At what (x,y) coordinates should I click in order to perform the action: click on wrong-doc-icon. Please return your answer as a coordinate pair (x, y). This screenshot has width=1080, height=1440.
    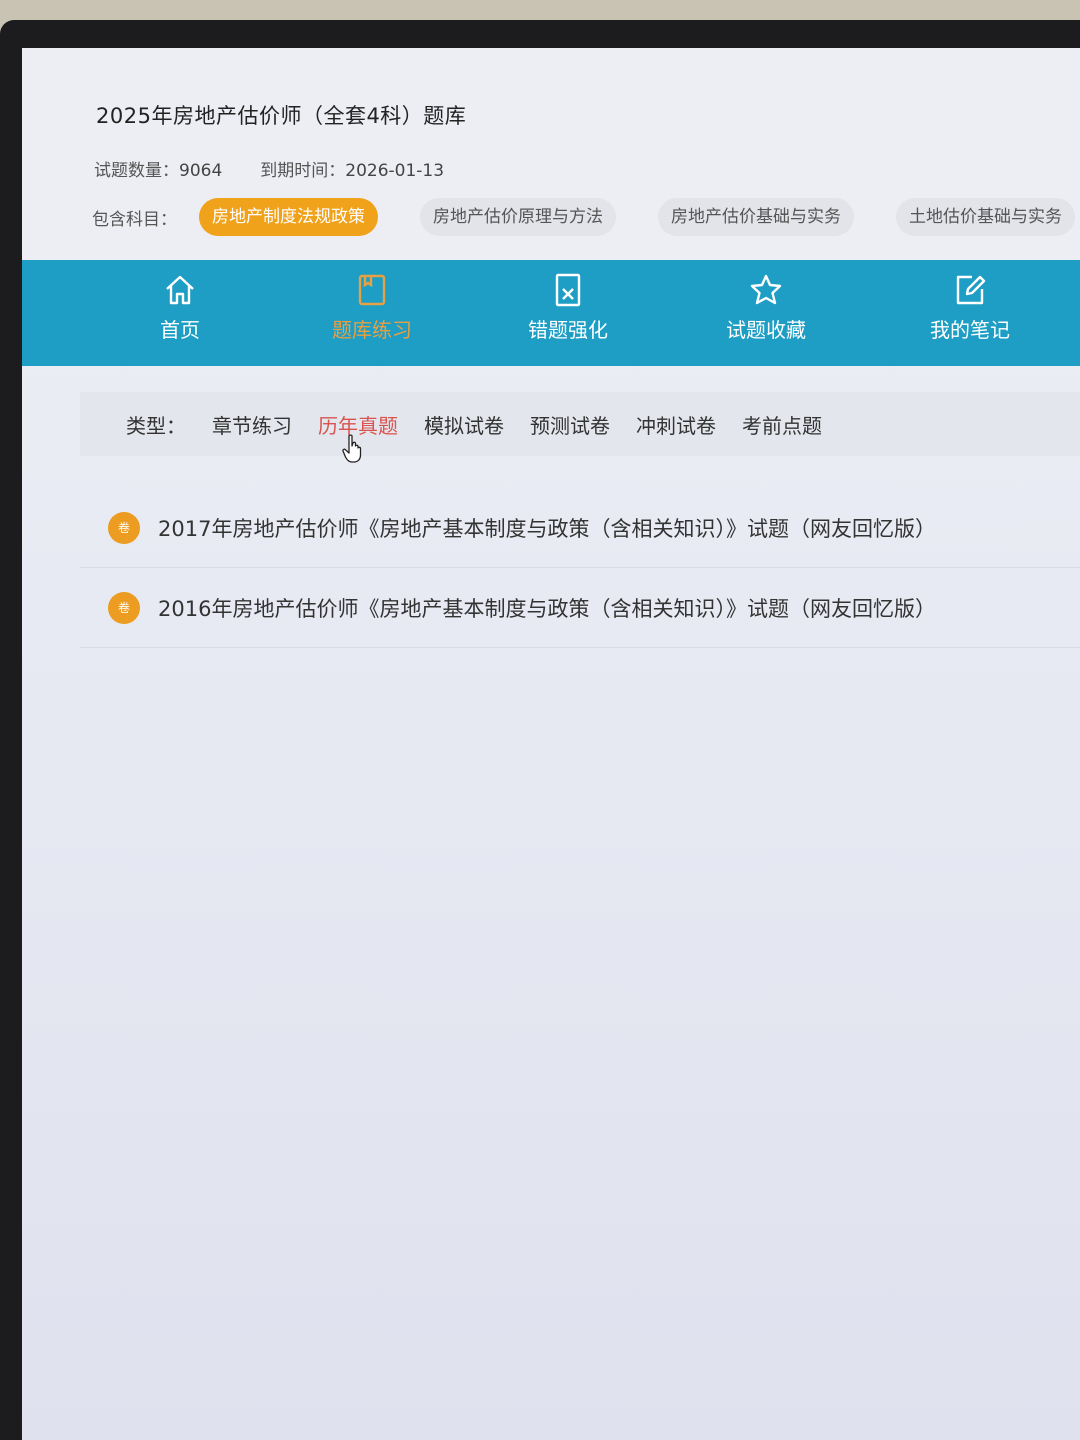
    Looking at the image, I should click on (568, 290).